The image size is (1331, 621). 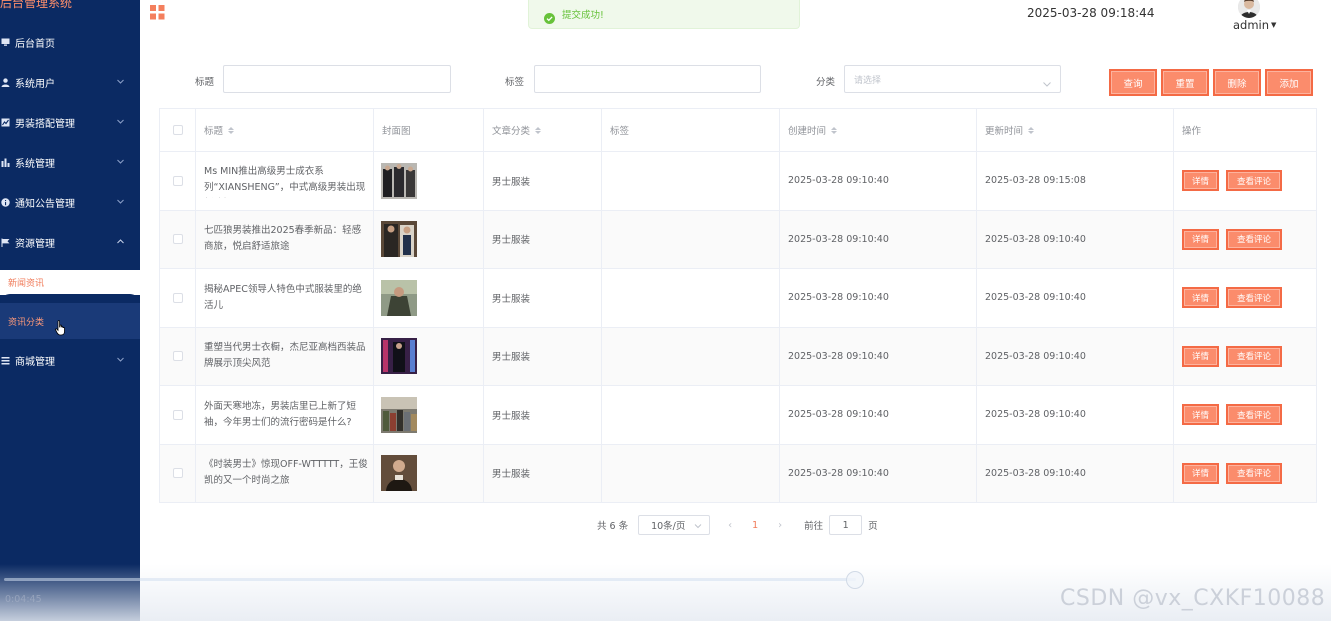 What do you see at coordinates (35, 84) in the screenshot?
I see `sidebar-item-label: 系统用户` at bounding box center [35, 84].